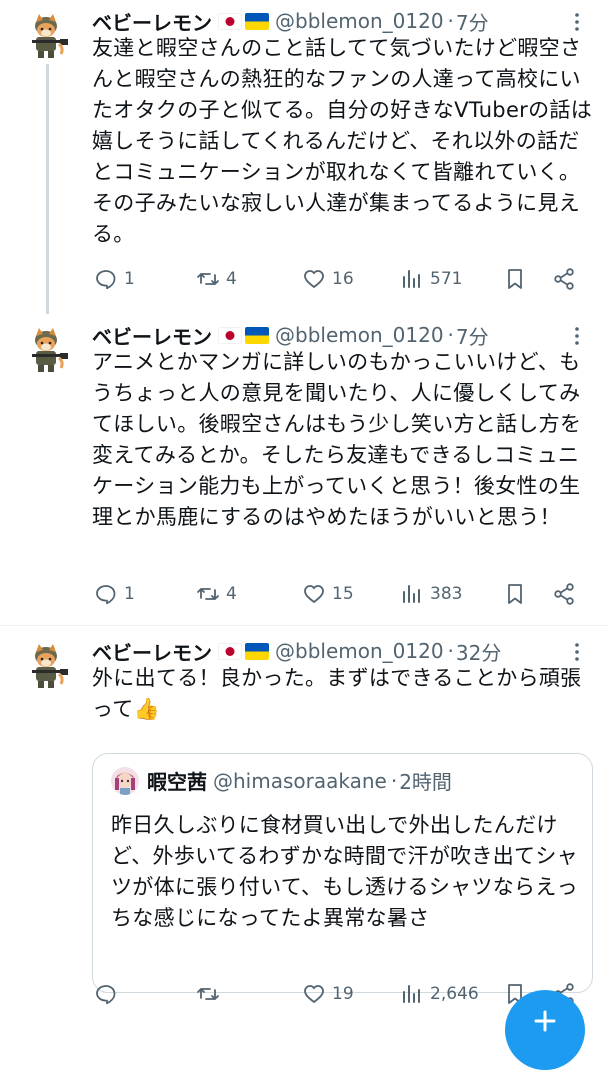 The height and width of the screenshot is (1070, 609). Describe the element at coordinates (328, 594) in the screenshot. I see `like-button: 15` at that location.